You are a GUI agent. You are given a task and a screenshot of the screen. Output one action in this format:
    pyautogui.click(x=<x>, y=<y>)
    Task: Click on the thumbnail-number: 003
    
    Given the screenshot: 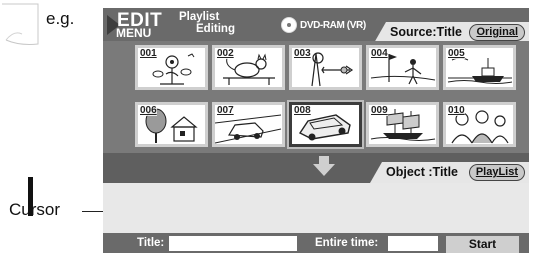 What is the action you would take?
    pyautogui.click(x=302, y=53)
    